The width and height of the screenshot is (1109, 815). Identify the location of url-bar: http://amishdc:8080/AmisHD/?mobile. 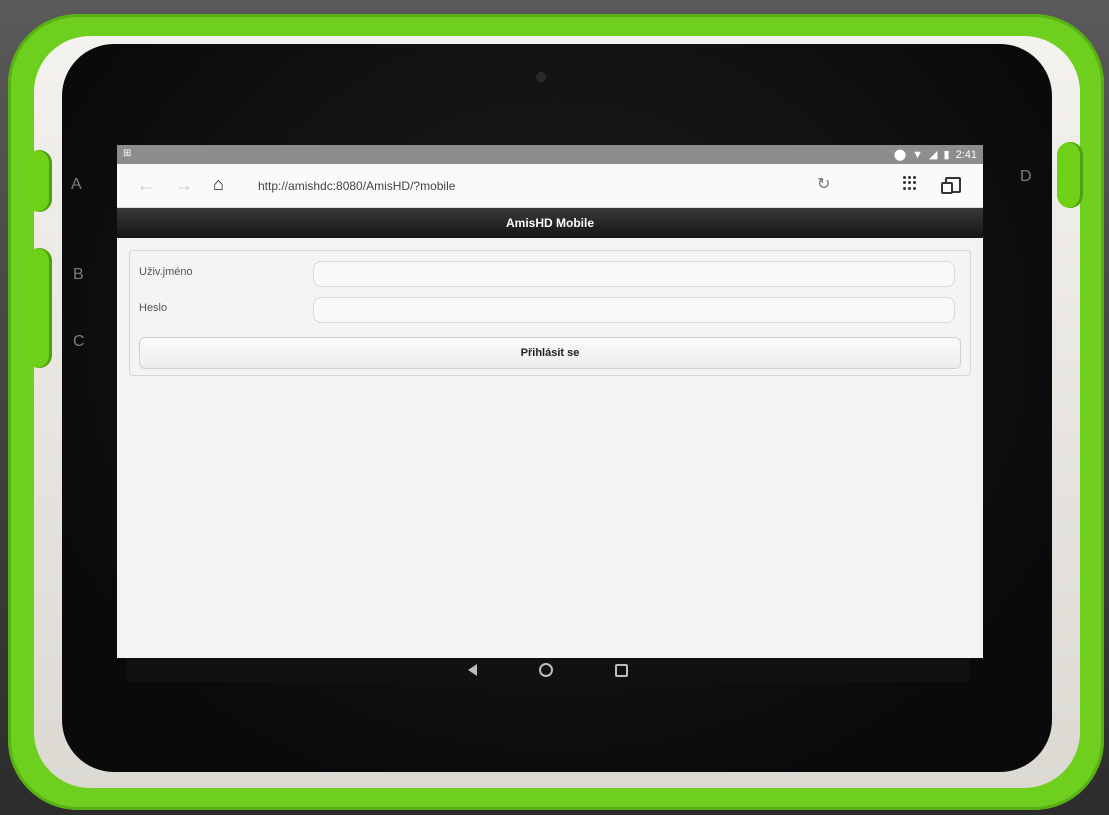
(356, 186).